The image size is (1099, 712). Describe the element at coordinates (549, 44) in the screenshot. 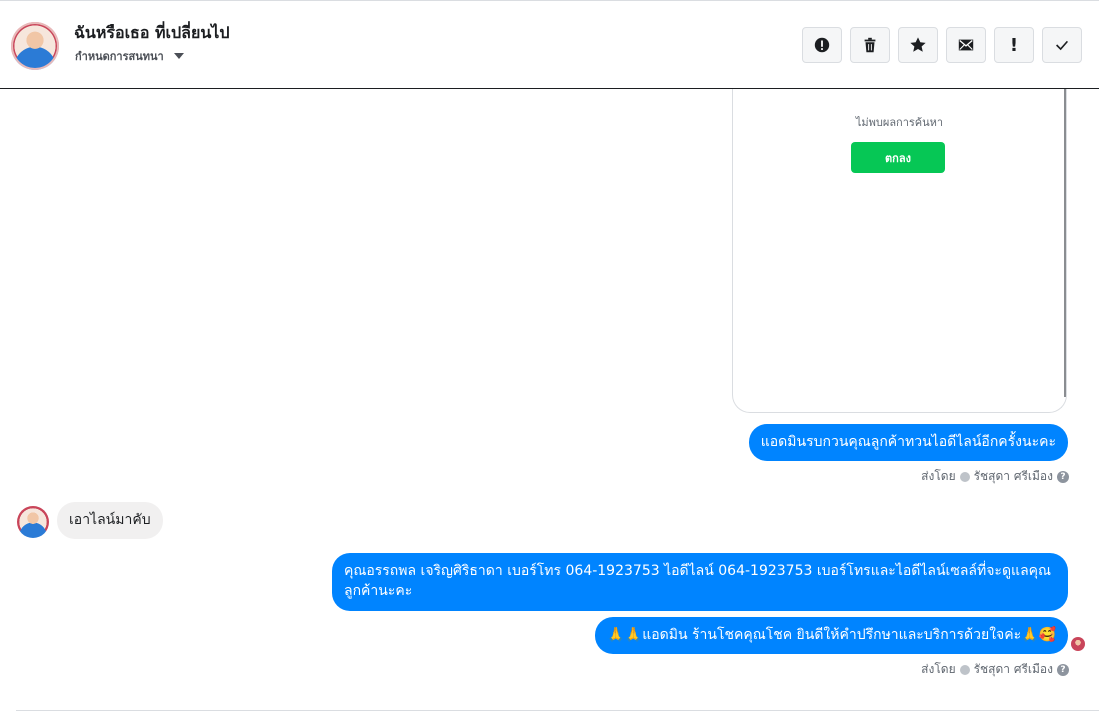

I see `conversation-header: ฉันหรือเธอ ที่เปลี่ยนไป กำหนดการสนทนา !` at that location.